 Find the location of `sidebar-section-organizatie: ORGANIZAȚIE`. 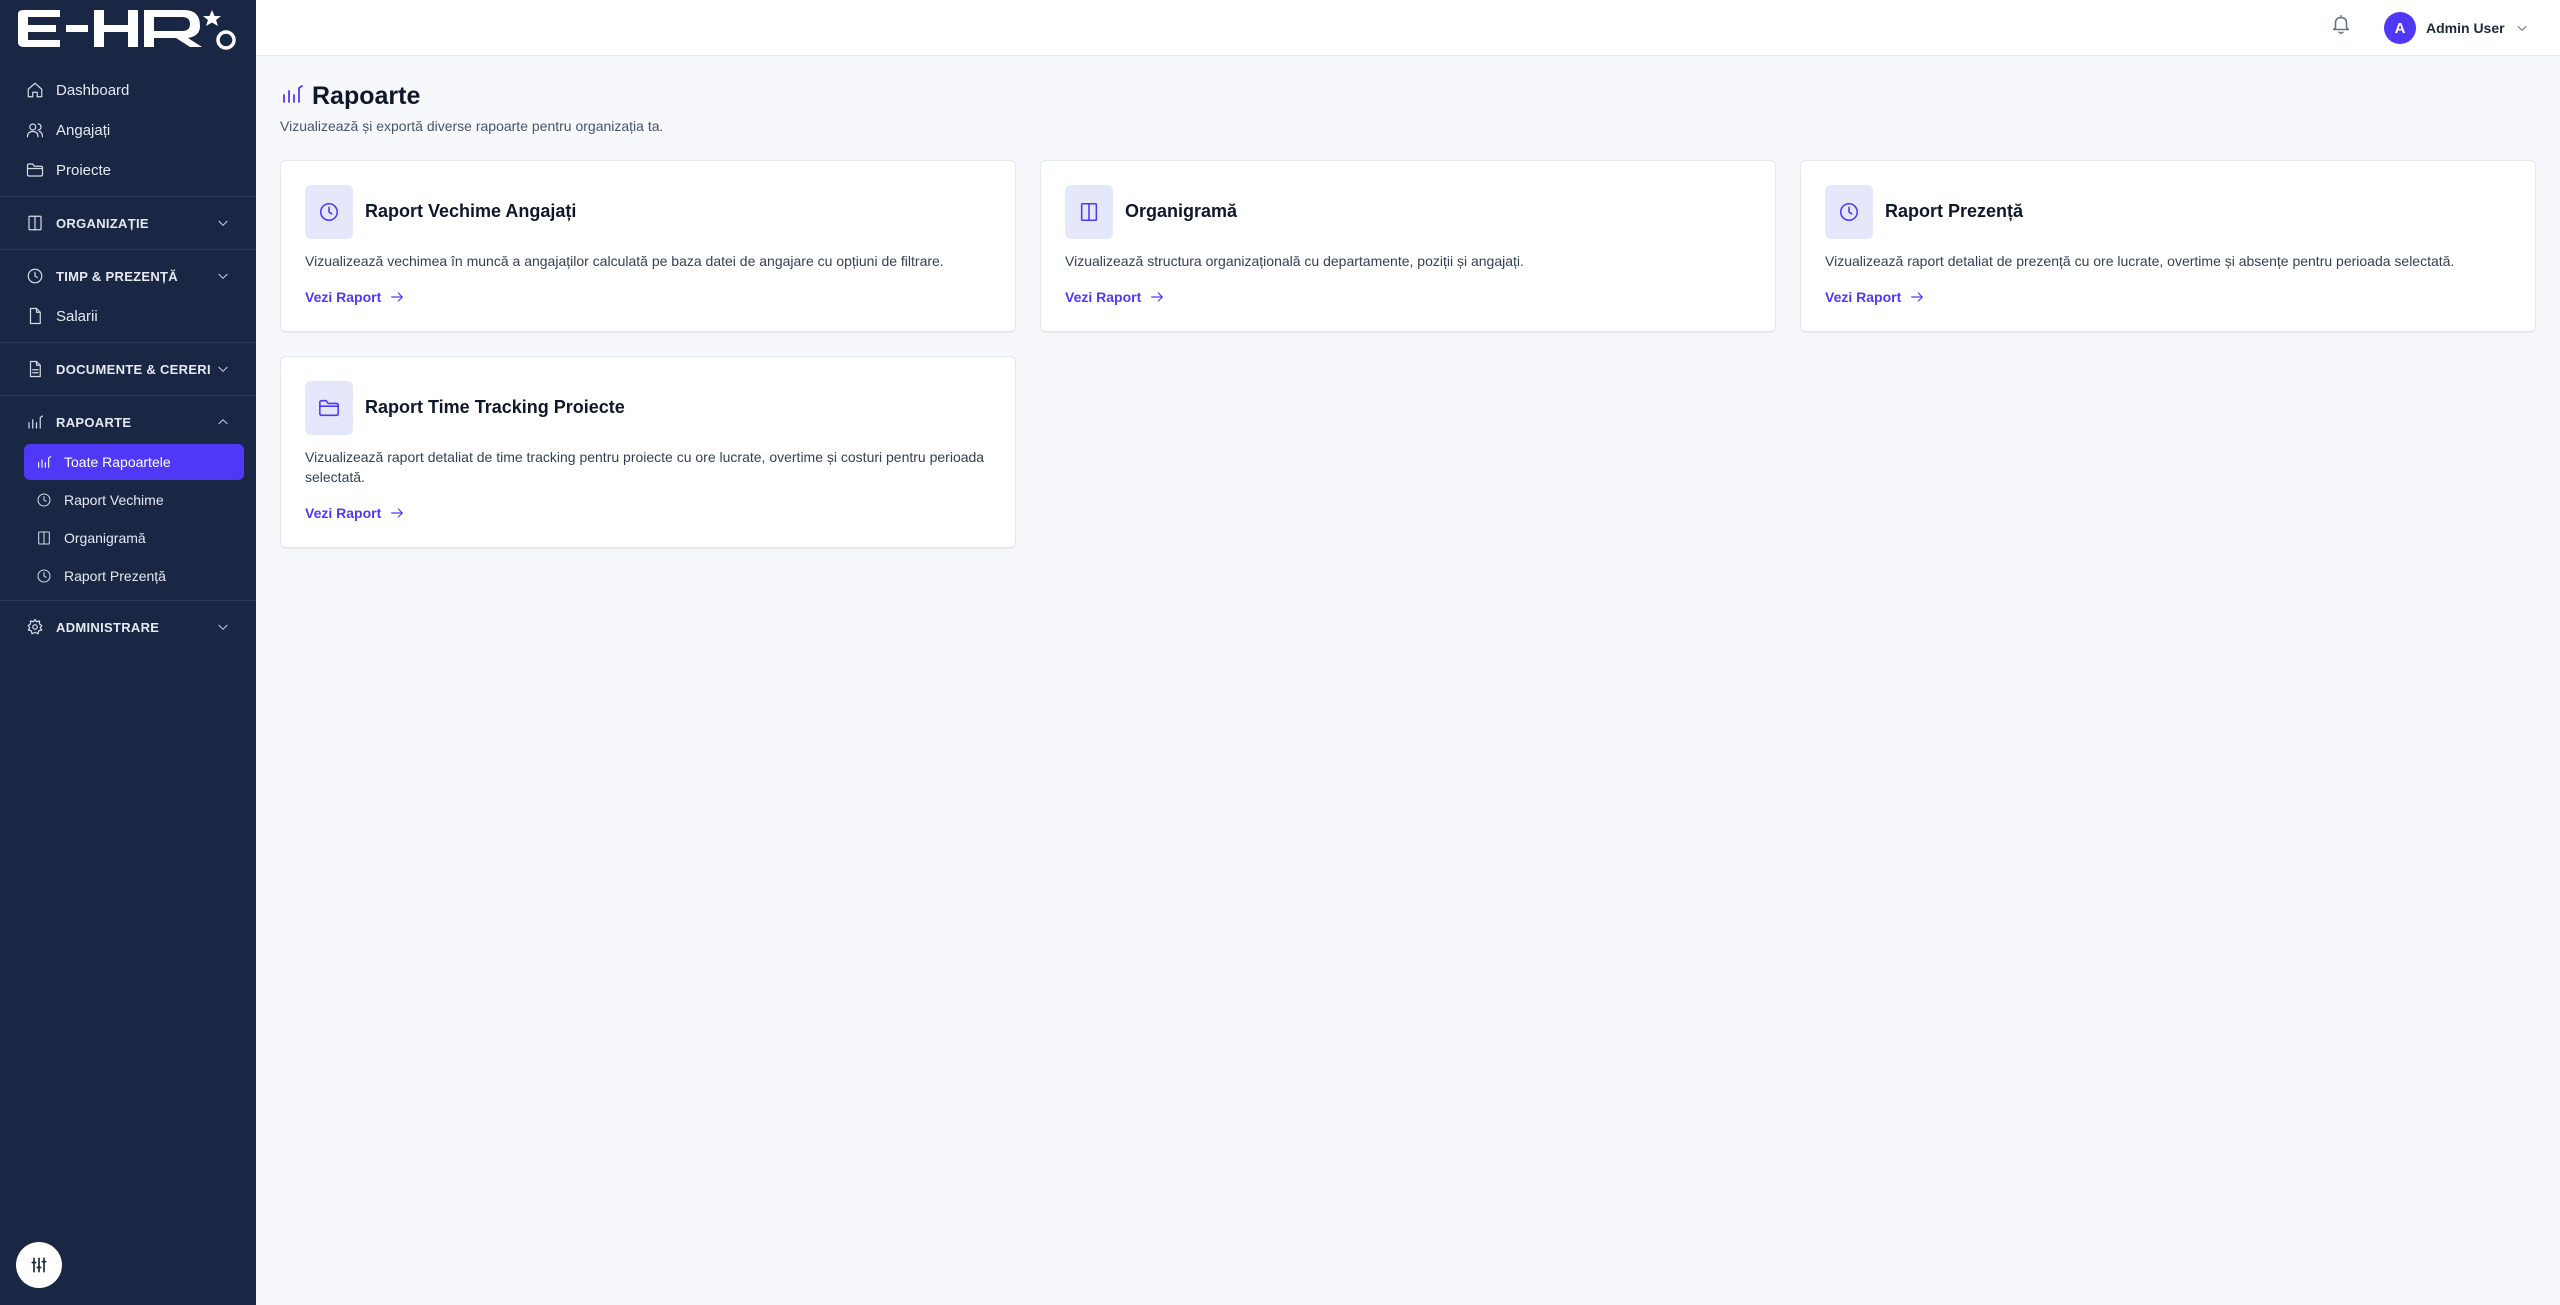

sidebar-section-organizatie: ORGANIZAȚIE is located at coordinates (128, 223).